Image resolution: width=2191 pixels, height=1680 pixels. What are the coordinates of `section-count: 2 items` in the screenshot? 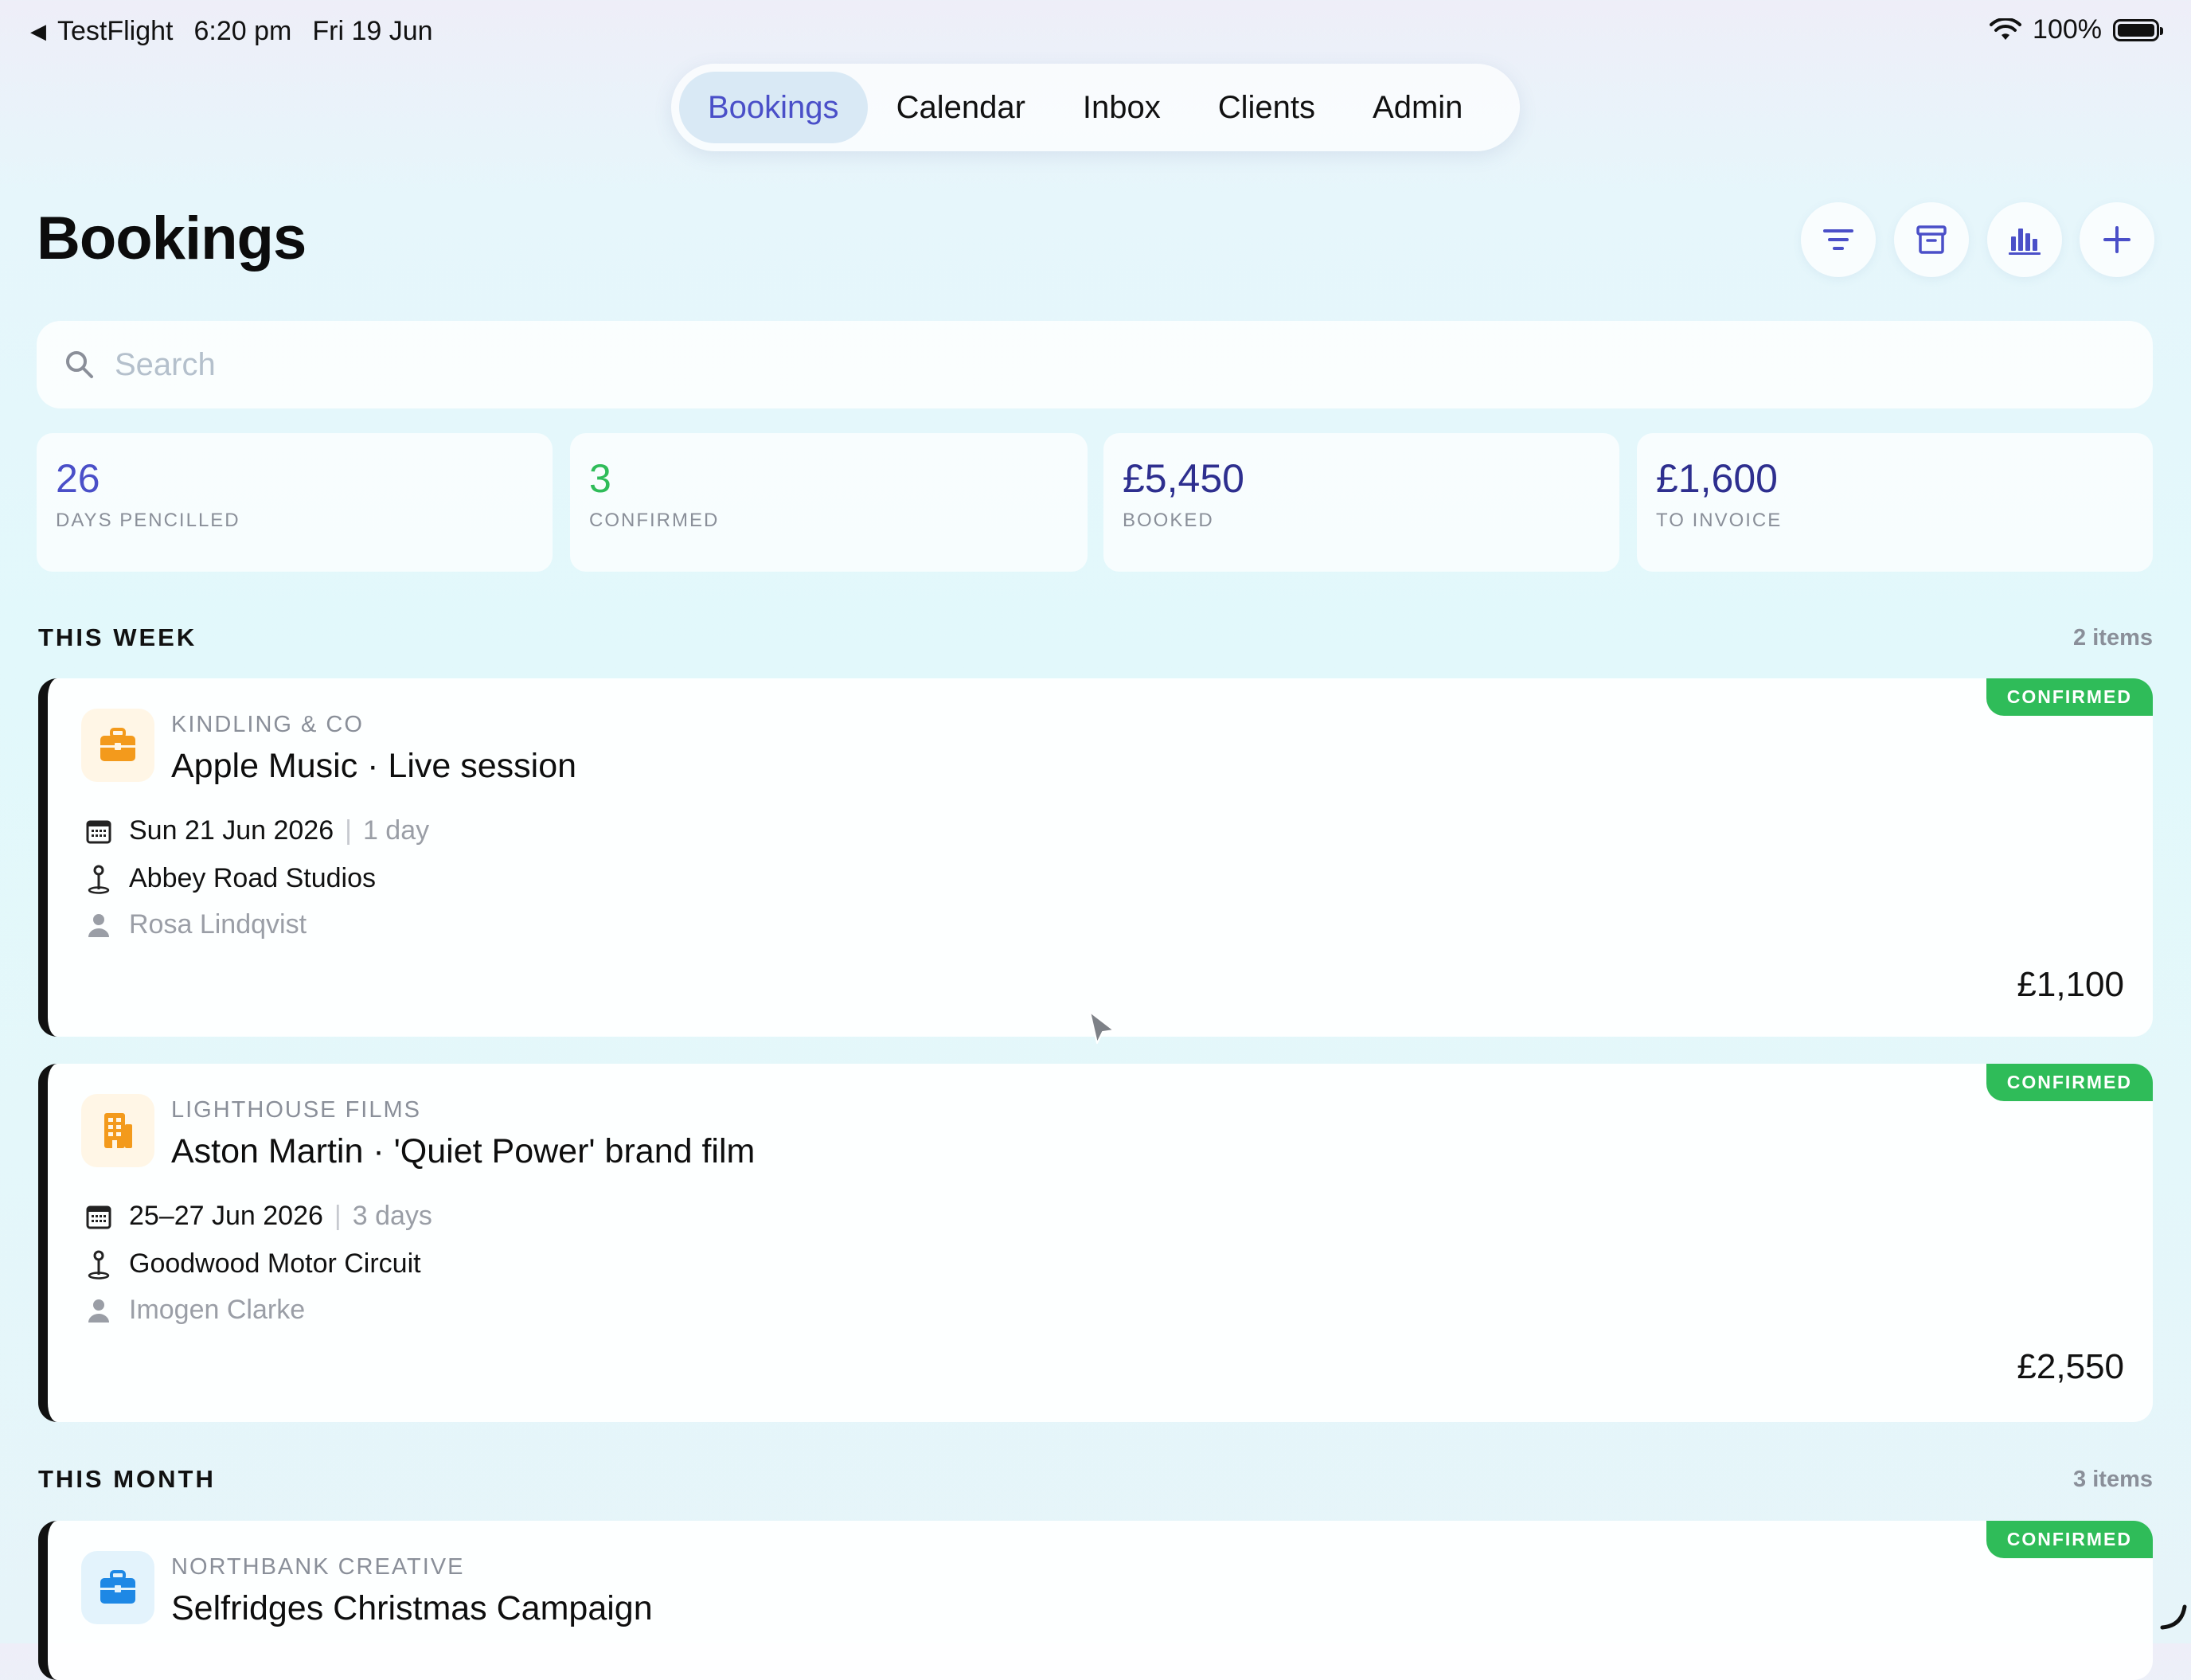 It's located at (2113, 638).